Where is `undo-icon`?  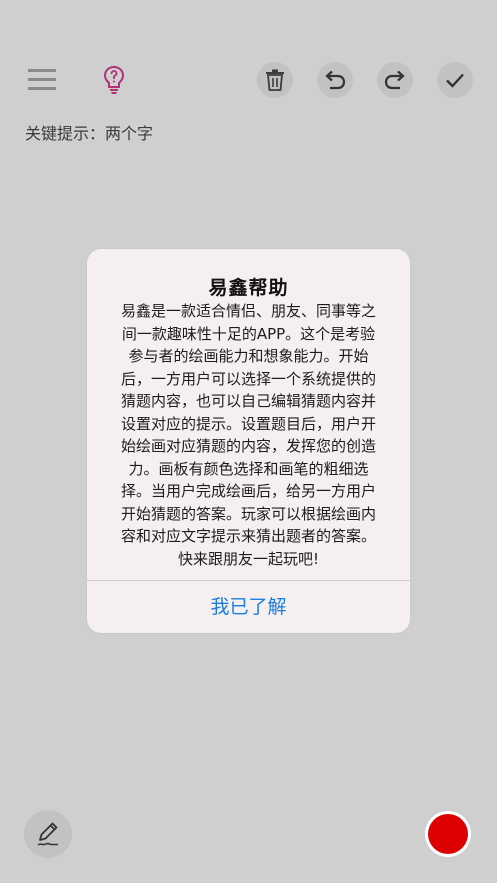
undo-icon is located at coordinates (335, 80).